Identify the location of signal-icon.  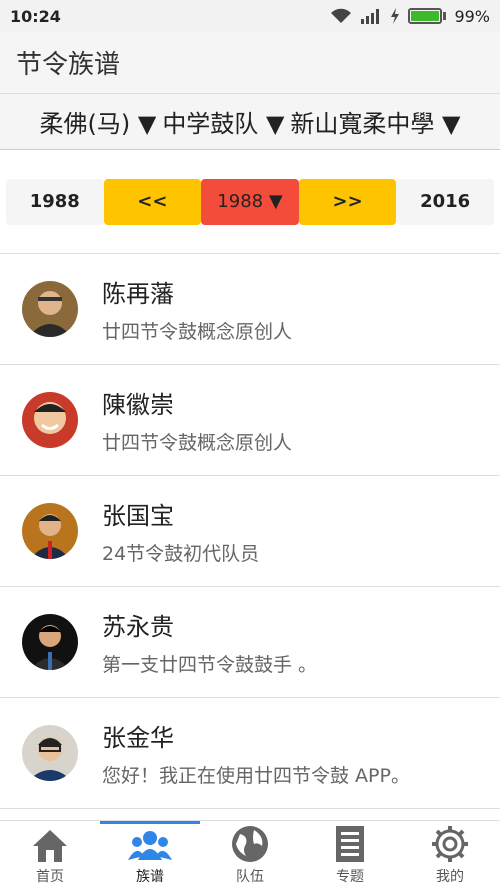
(370, 16).